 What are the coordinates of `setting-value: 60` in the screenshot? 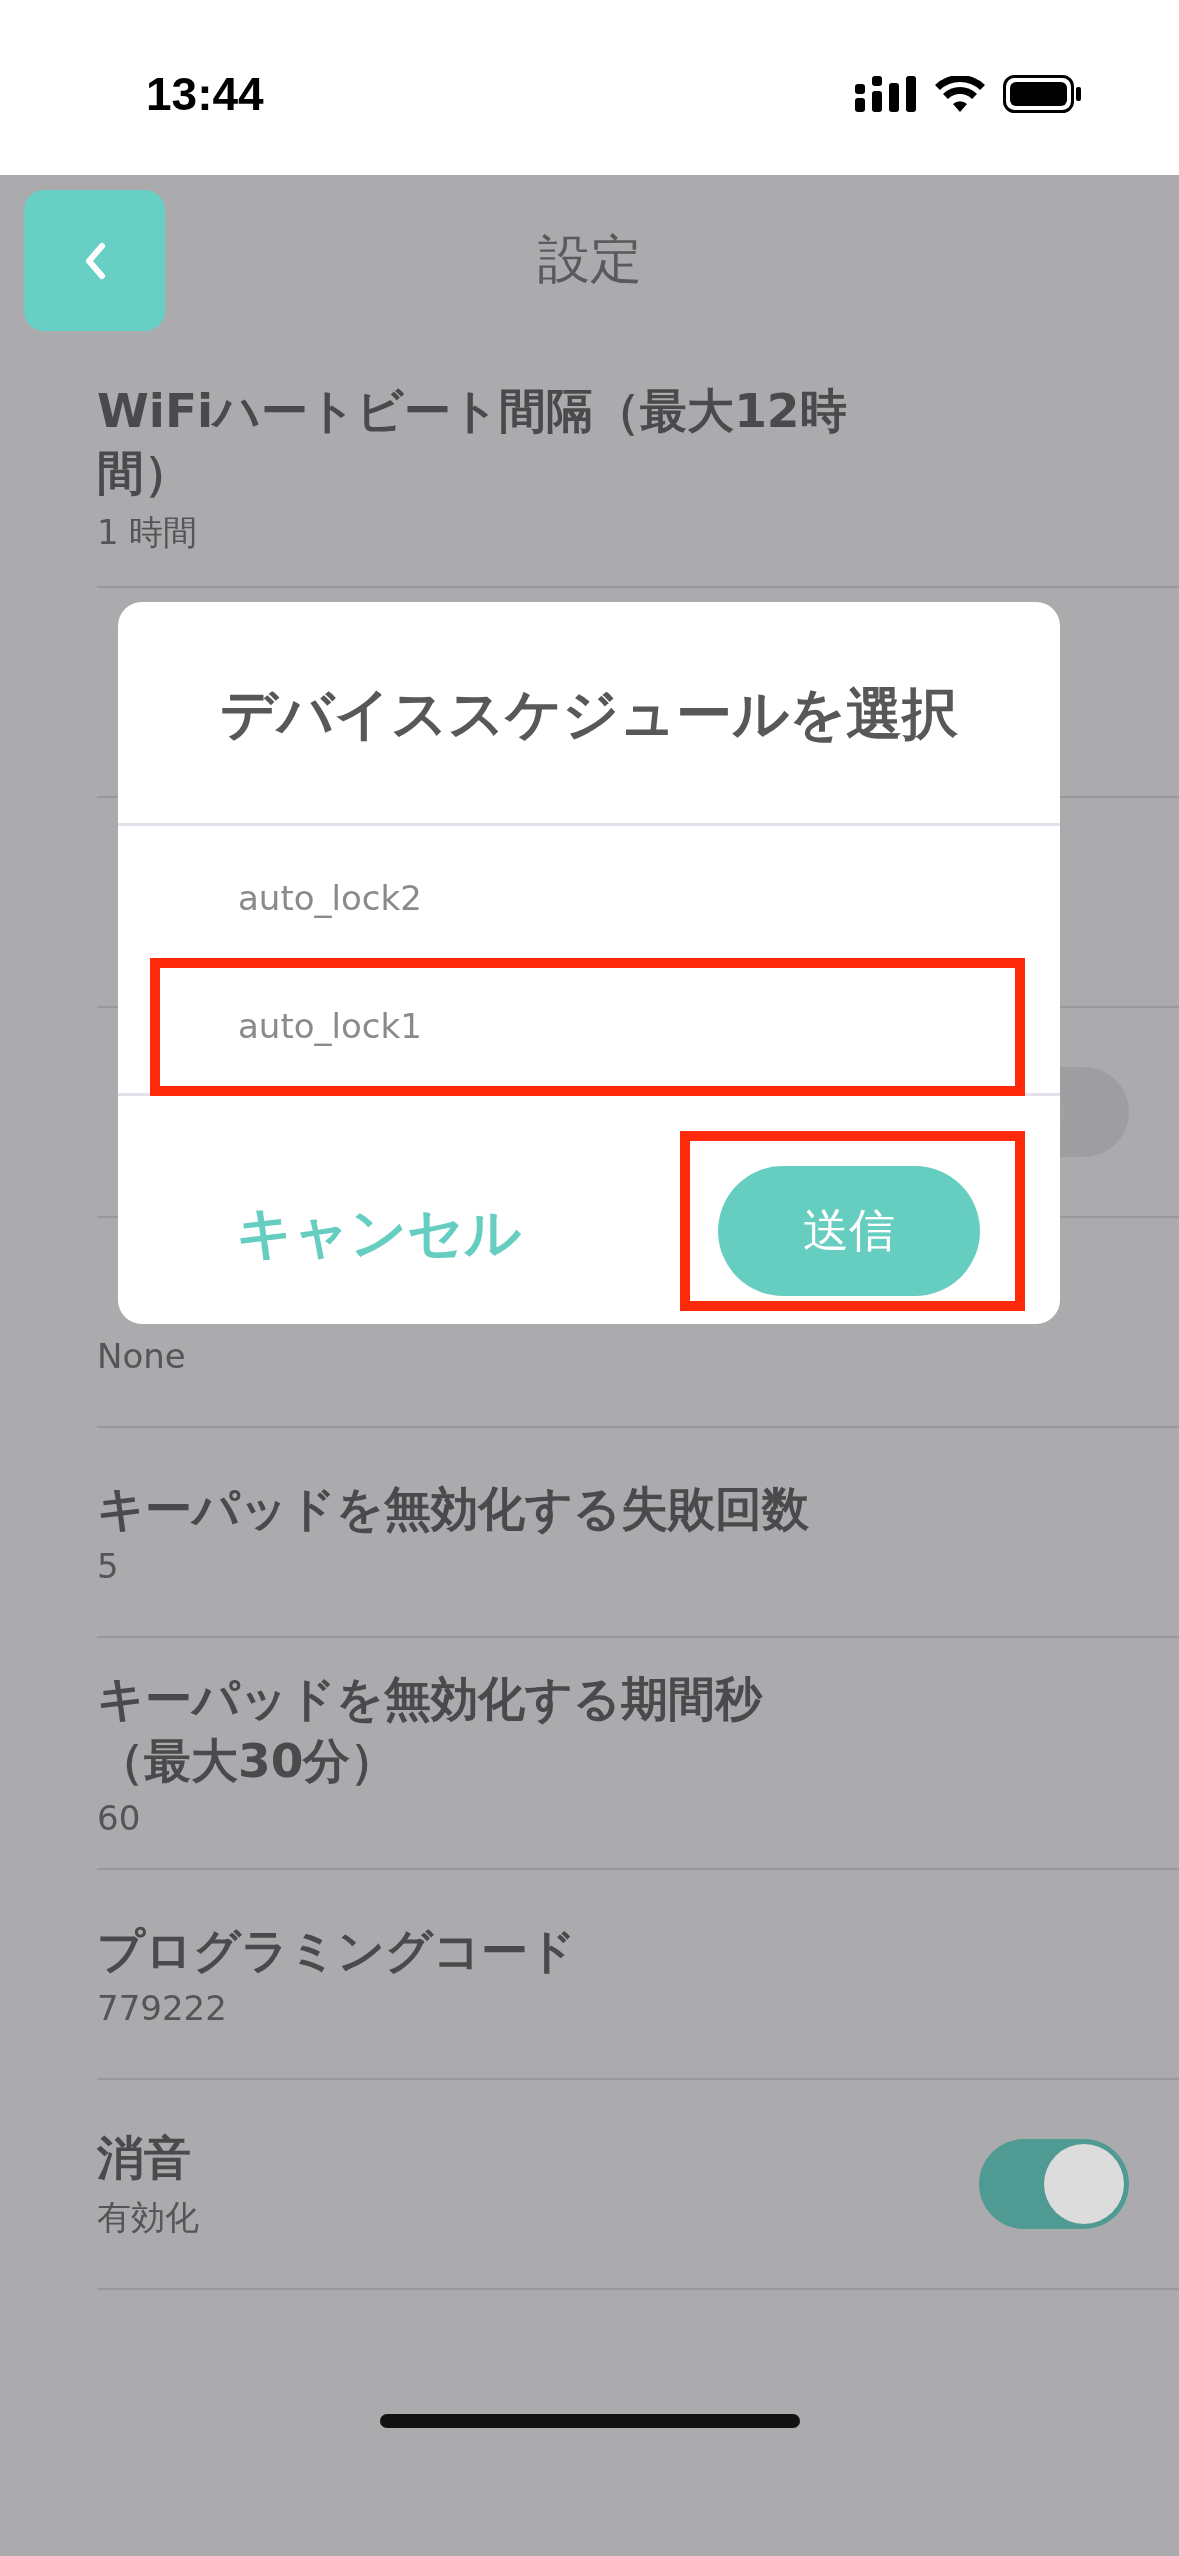 It's located at (119, 1818).